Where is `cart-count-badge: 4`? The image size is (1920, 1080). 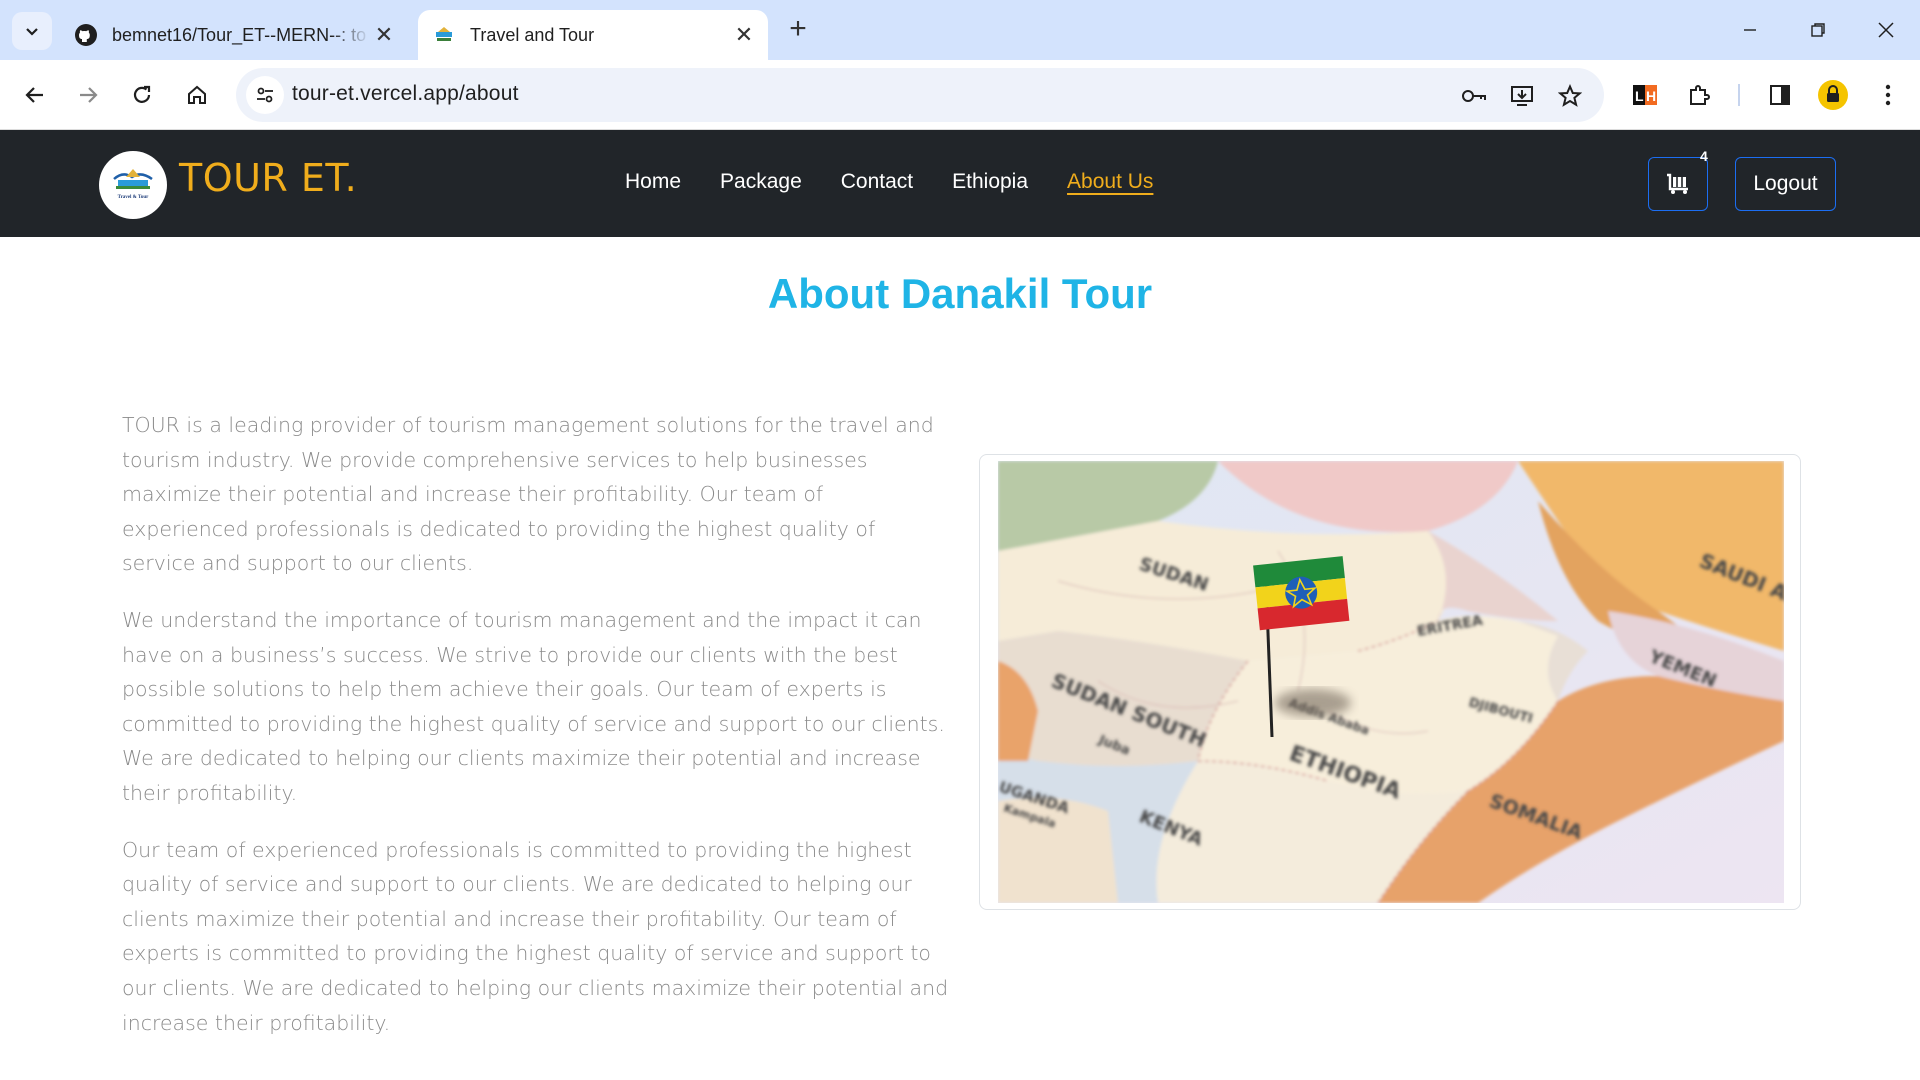
cart-count-badge: 4 is located at coordinates (1704, 156).